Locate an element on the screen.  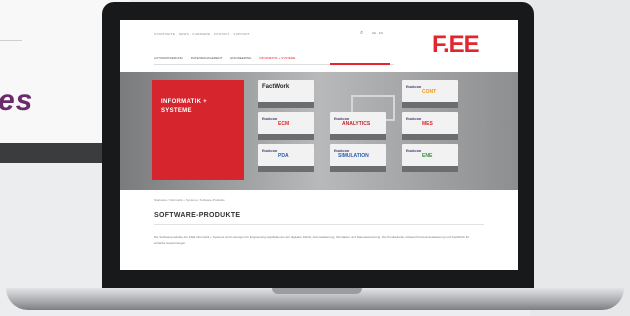
language-switch: DE · EN is located at coordinates (377, 33).